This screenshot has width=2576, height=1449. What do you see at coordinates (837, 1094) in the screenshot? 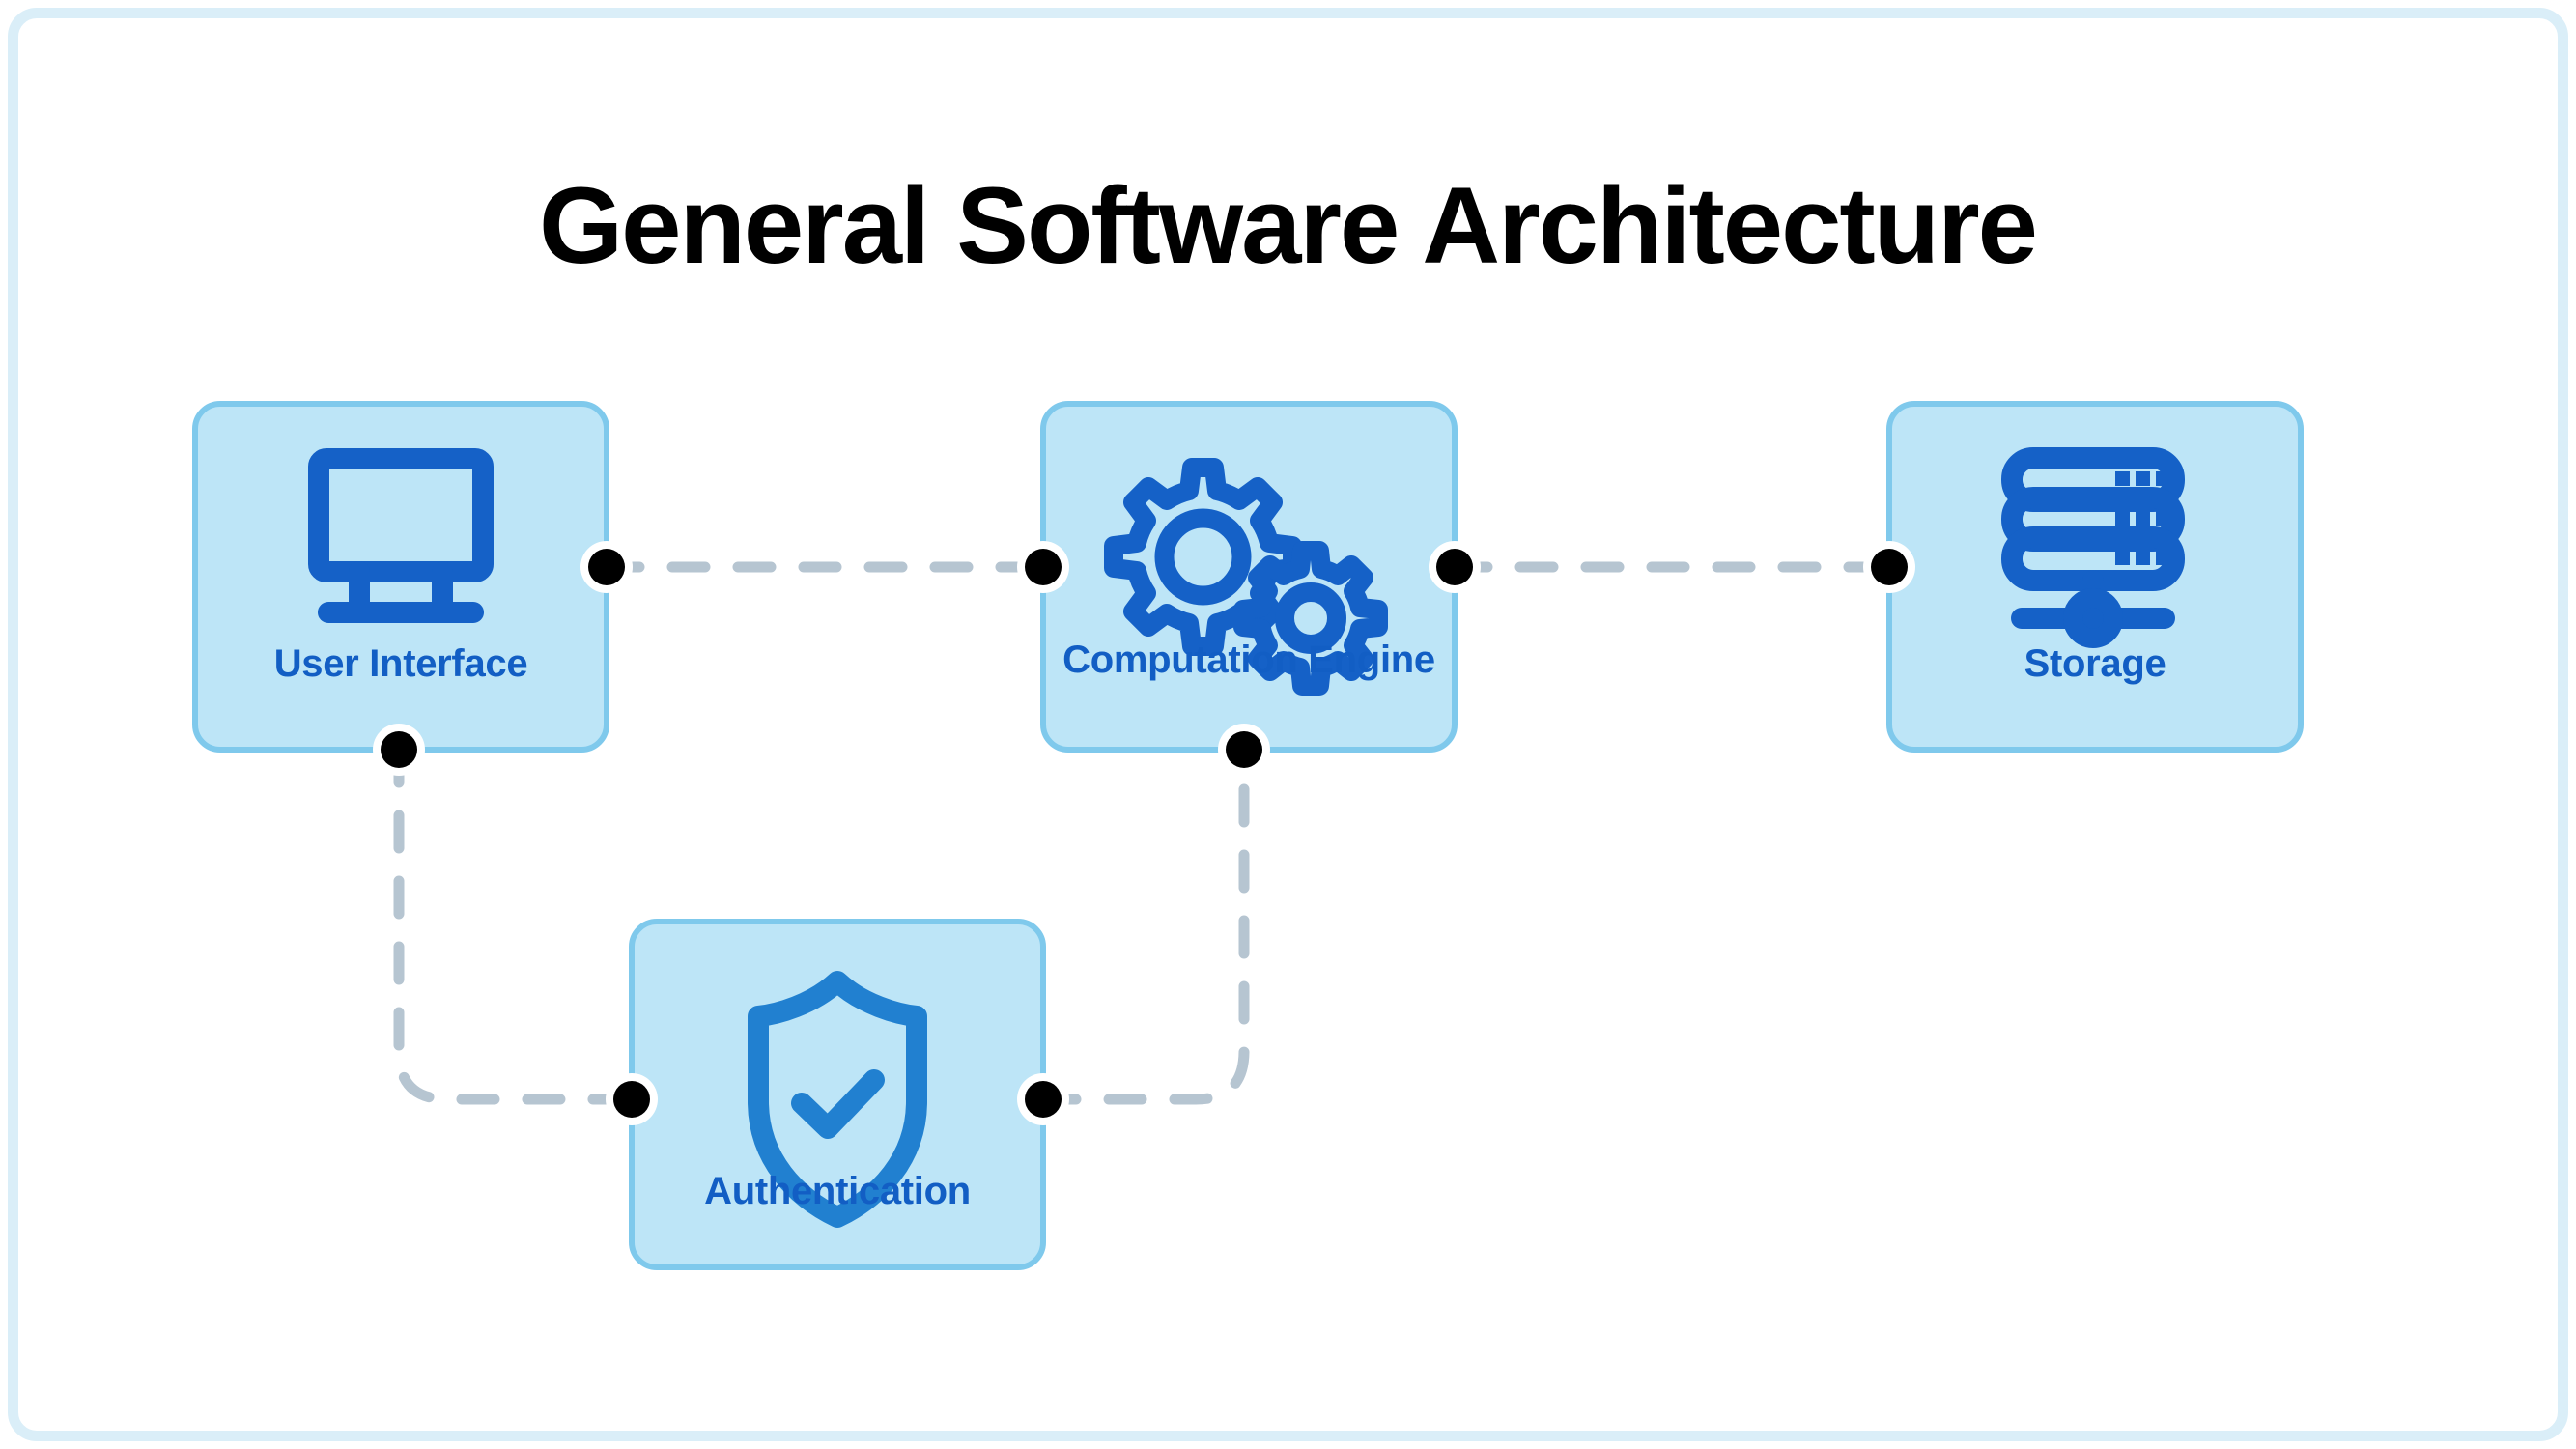
I see `node-authentication: Authentication` at bounding box center [837, 1094].